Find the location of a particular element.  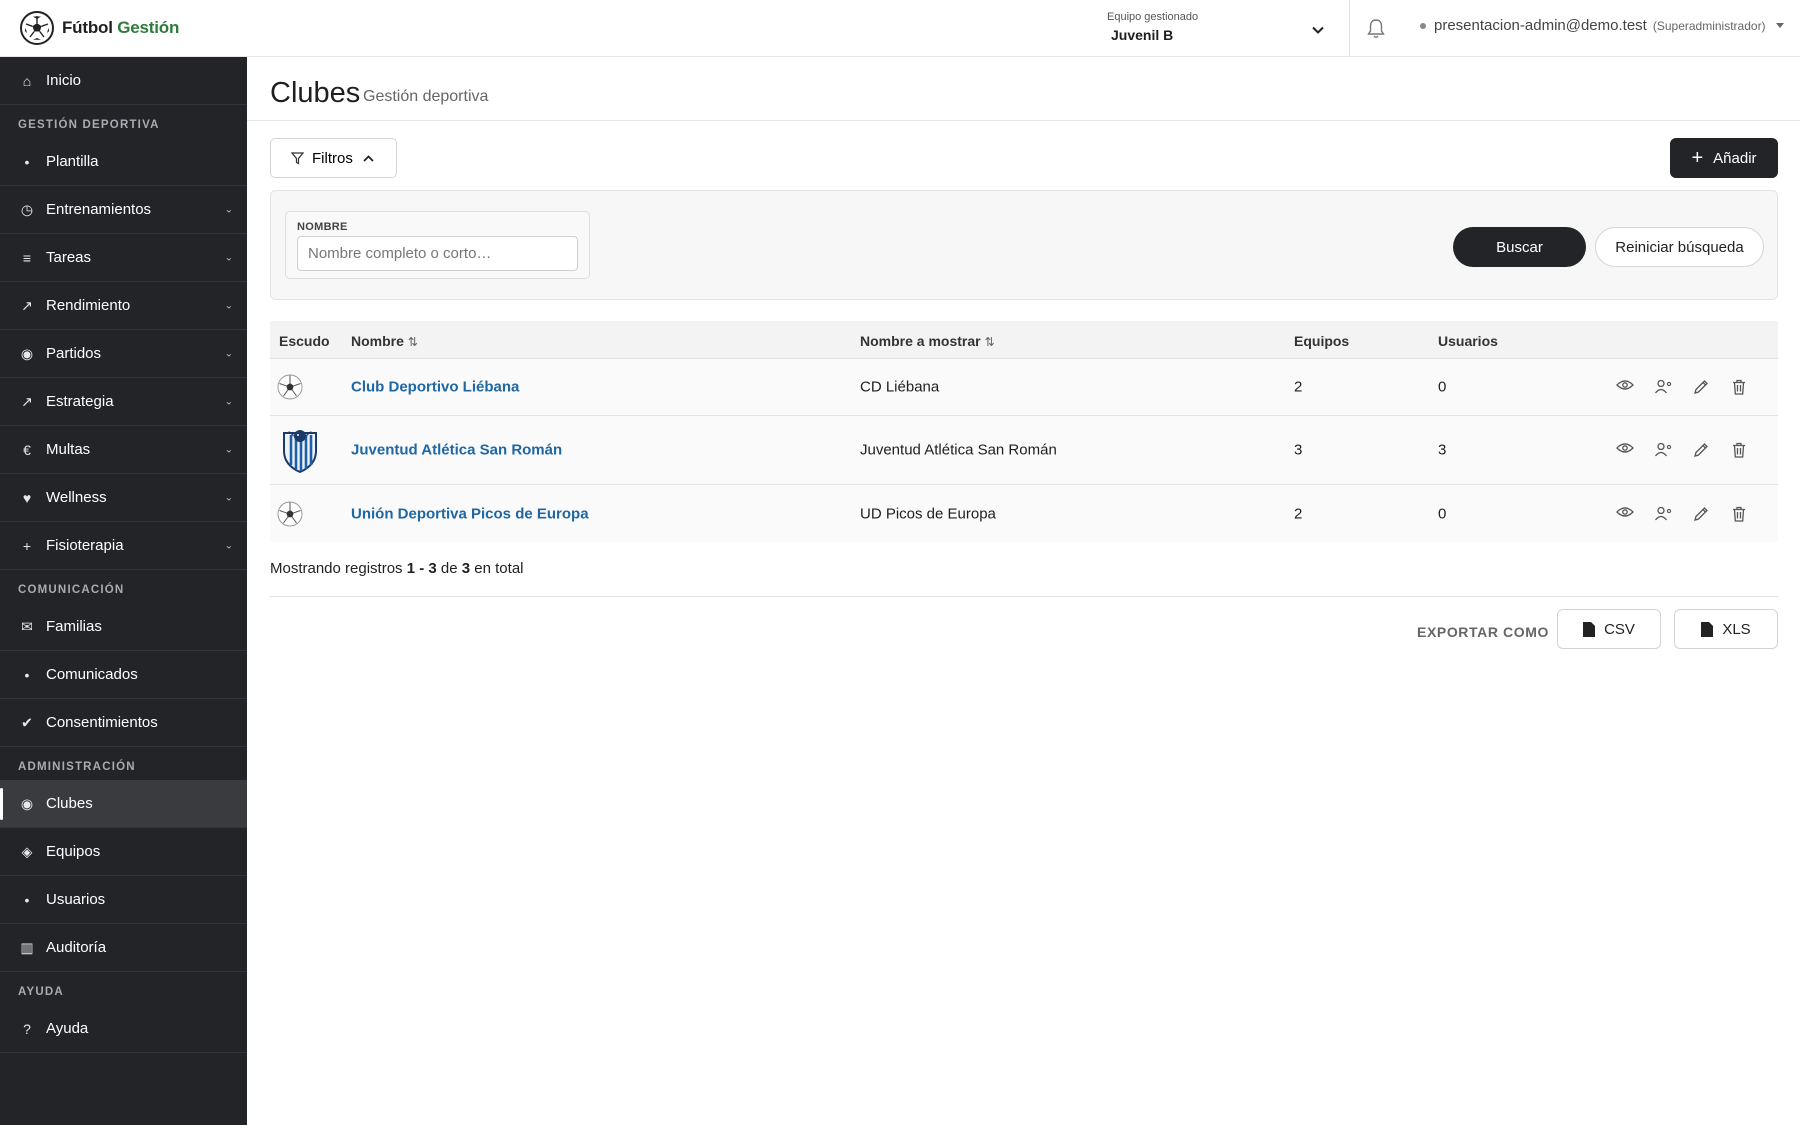

user-add-icon is located at coordinates (1663, 513).